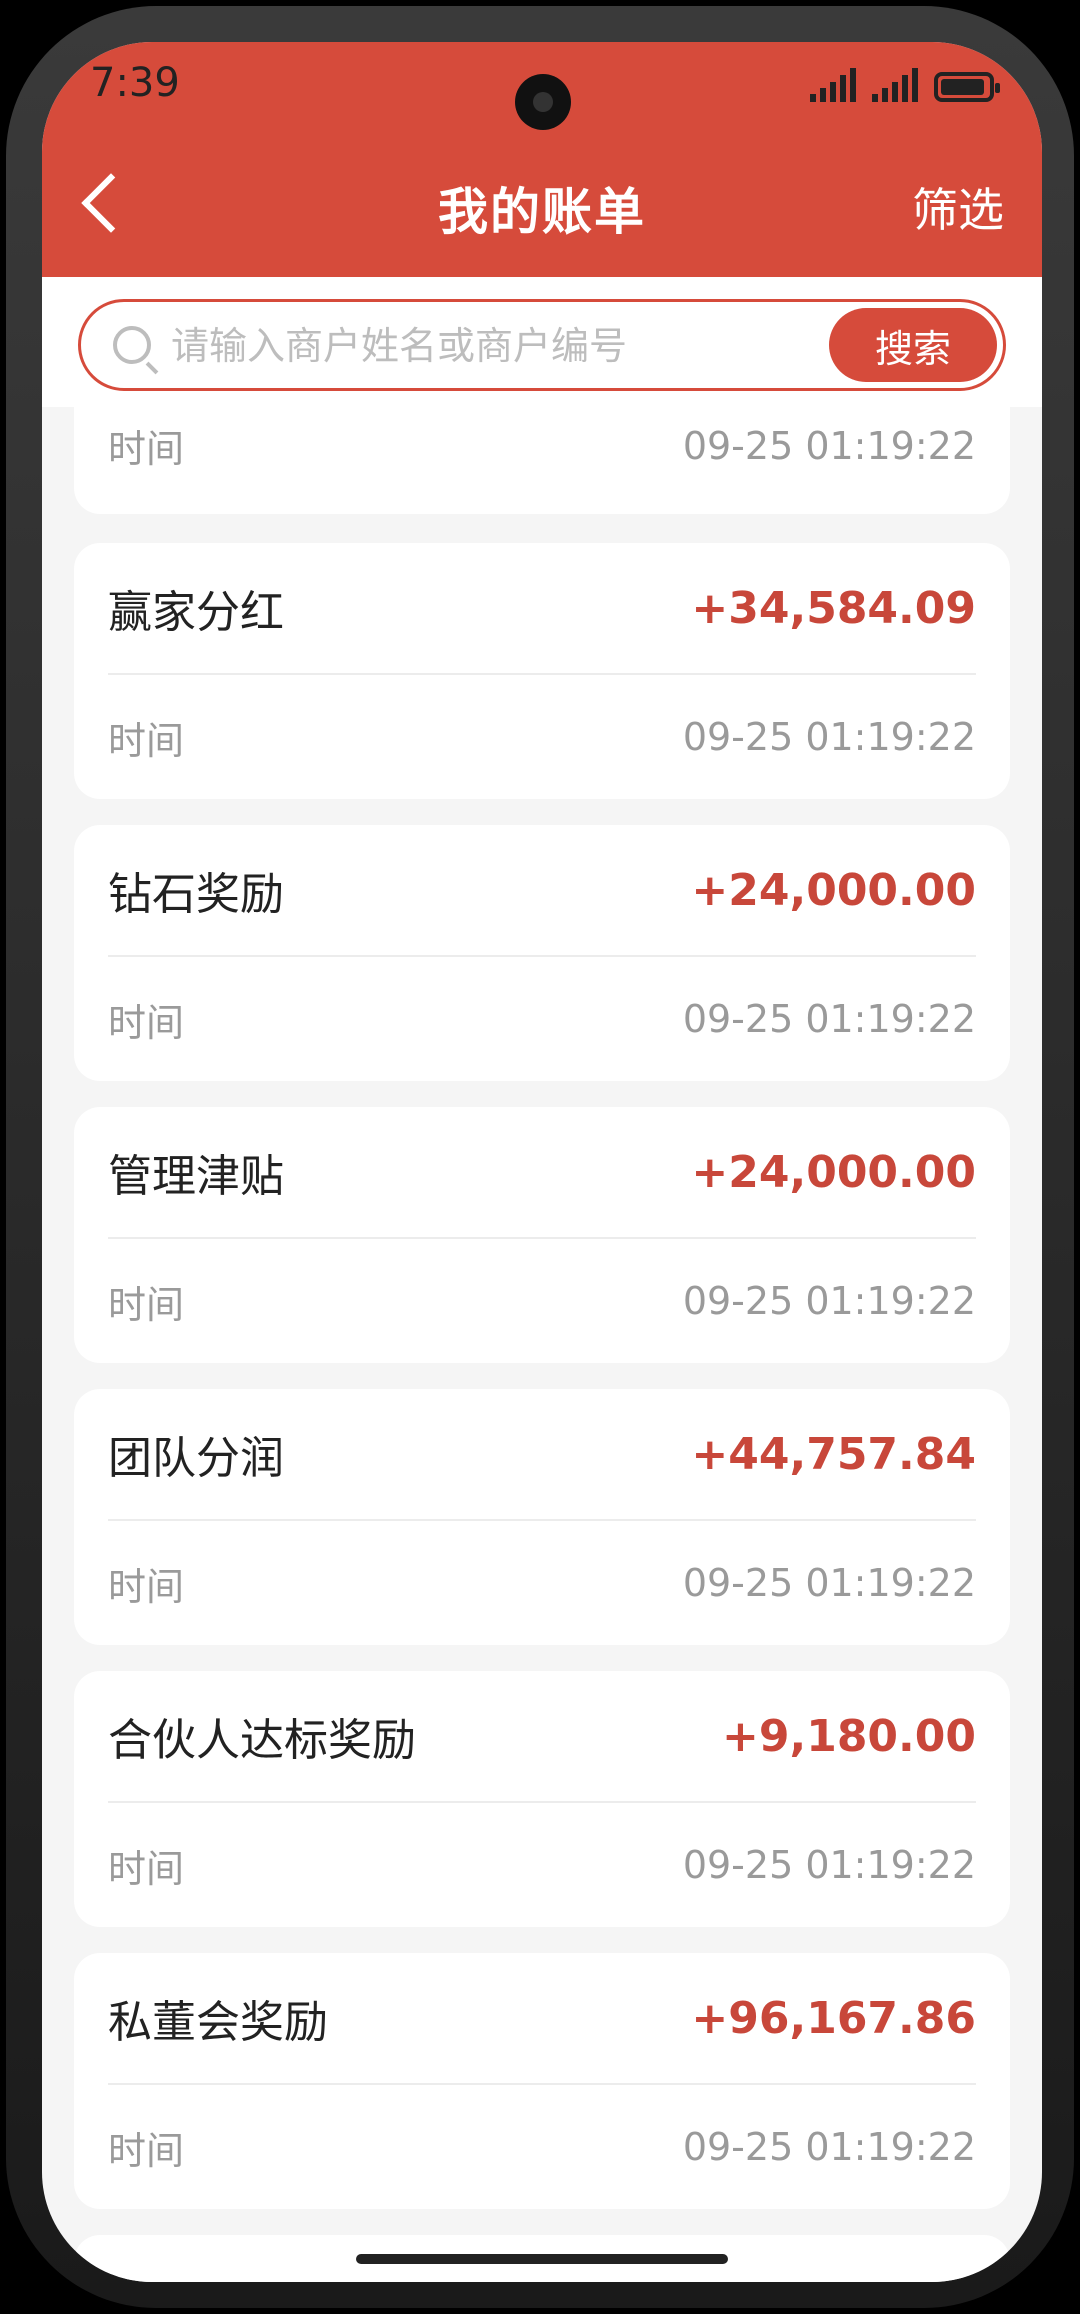  I want to click on page-title: 我的账单, so click(542, 212).